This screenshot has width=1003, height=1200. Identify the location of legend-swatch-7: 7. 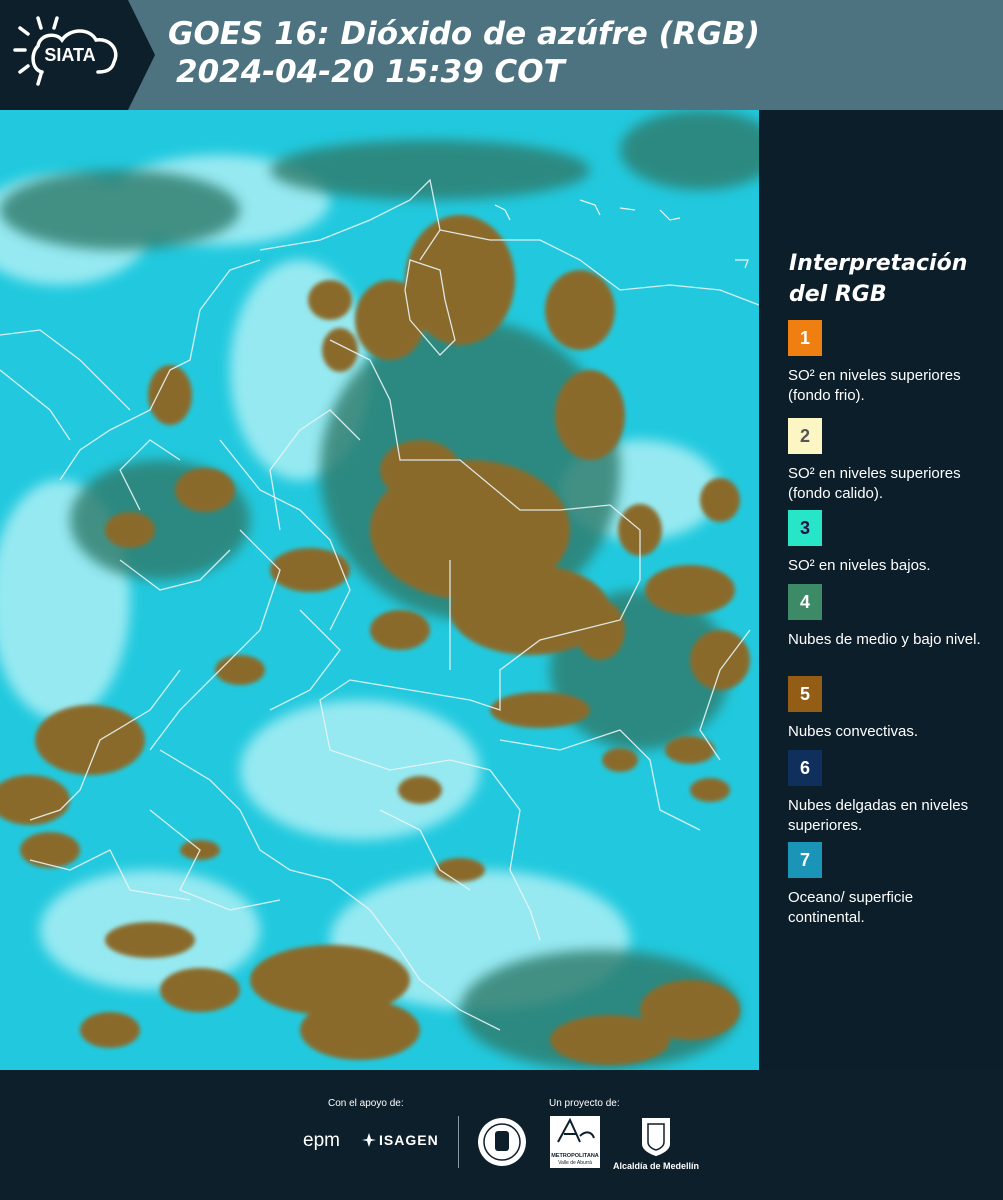
(805, 860).